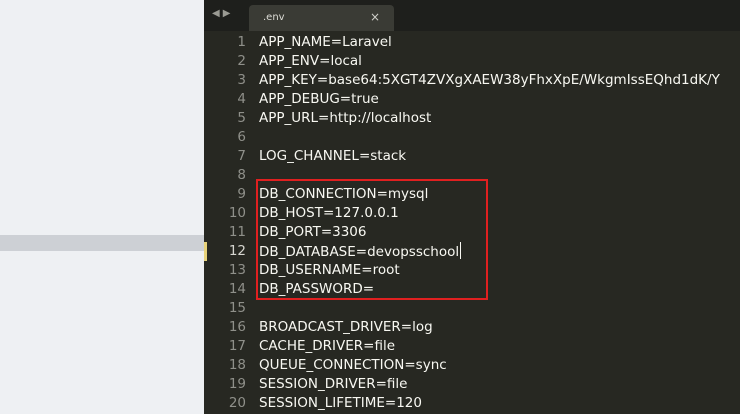  What do you see at coordinates (472, 137) in the screenshot?
I see `code-line: 6` at bounding box center [472, 137].